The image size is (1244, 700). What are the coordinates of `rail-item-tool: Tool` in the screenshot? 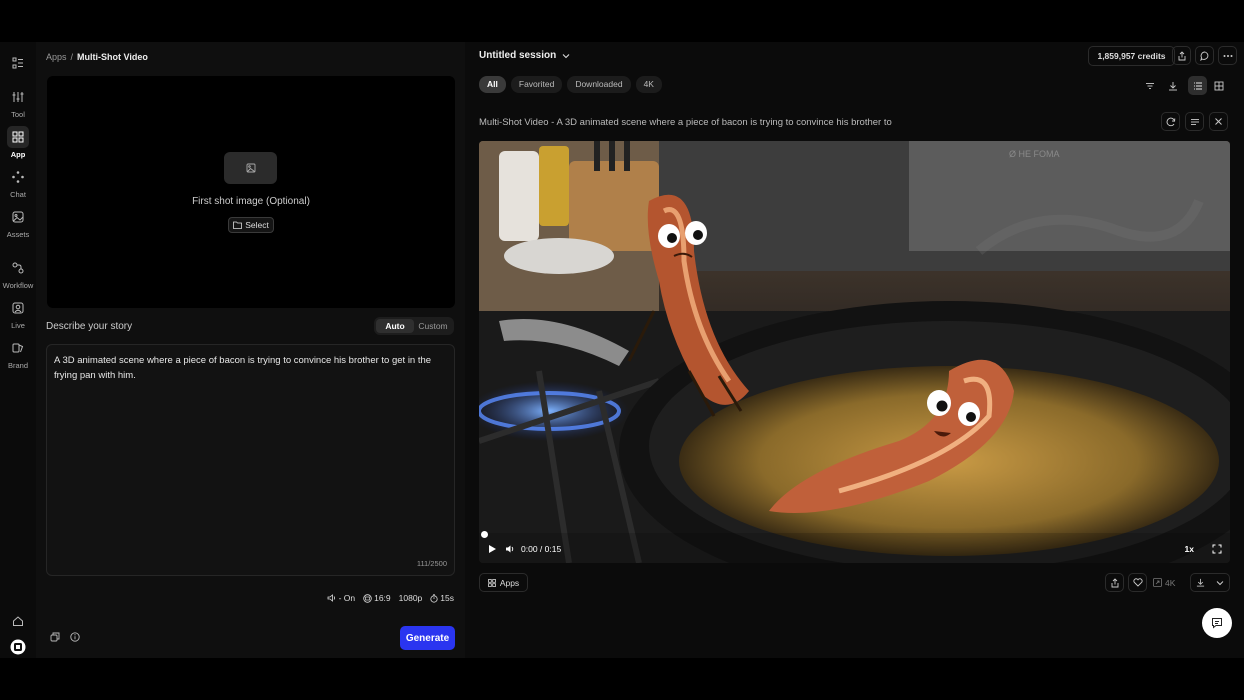 It's located at (18, 102).